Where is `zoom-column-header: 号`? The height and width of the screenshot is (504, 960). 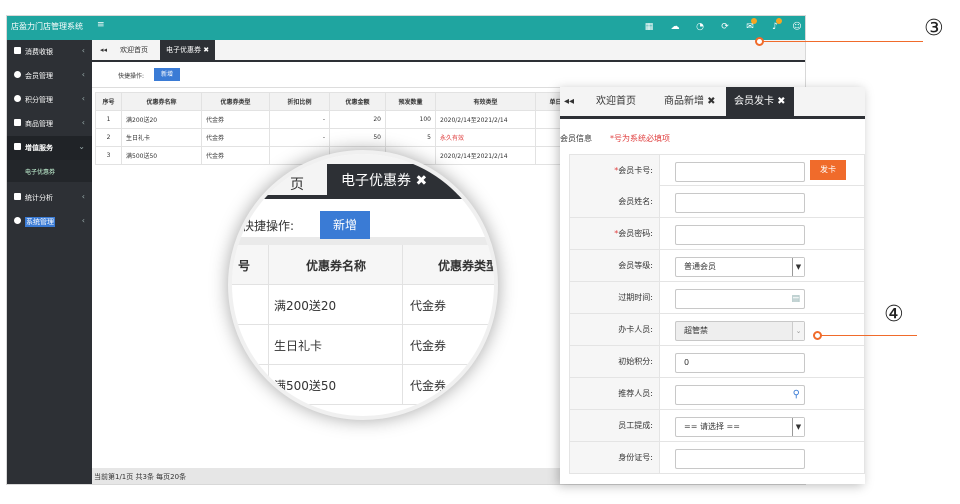 zoom-column-header: 号 is located at coordinates (244, 266).